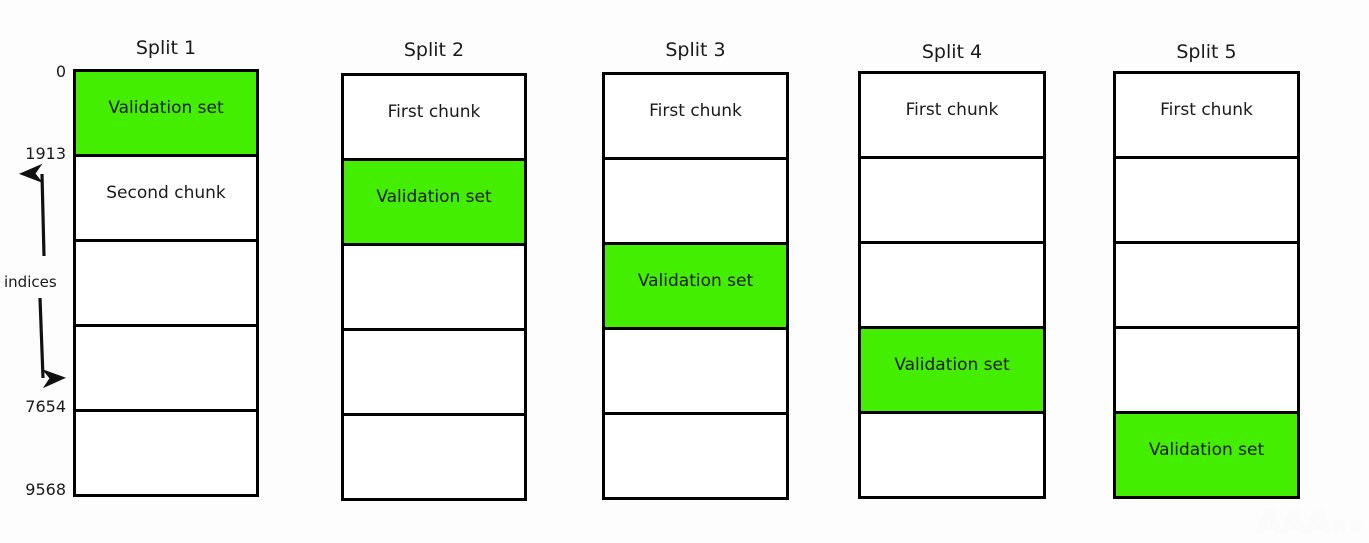  I want to click on training-chunk-split-2-1: First chunk, so click(434, 117).